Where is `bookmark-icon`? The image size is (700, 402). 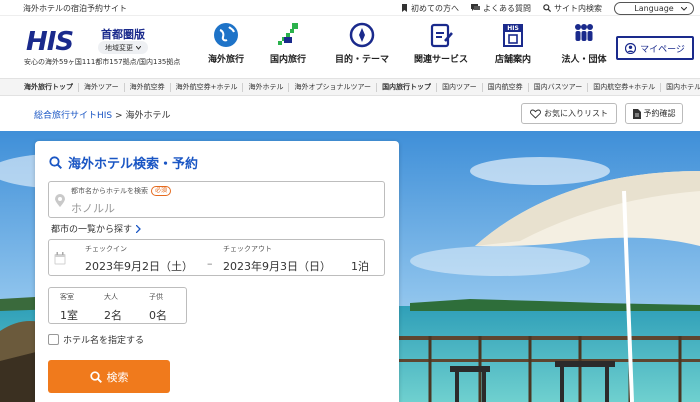 bookmark-icon is located at coordinates (404, 8).